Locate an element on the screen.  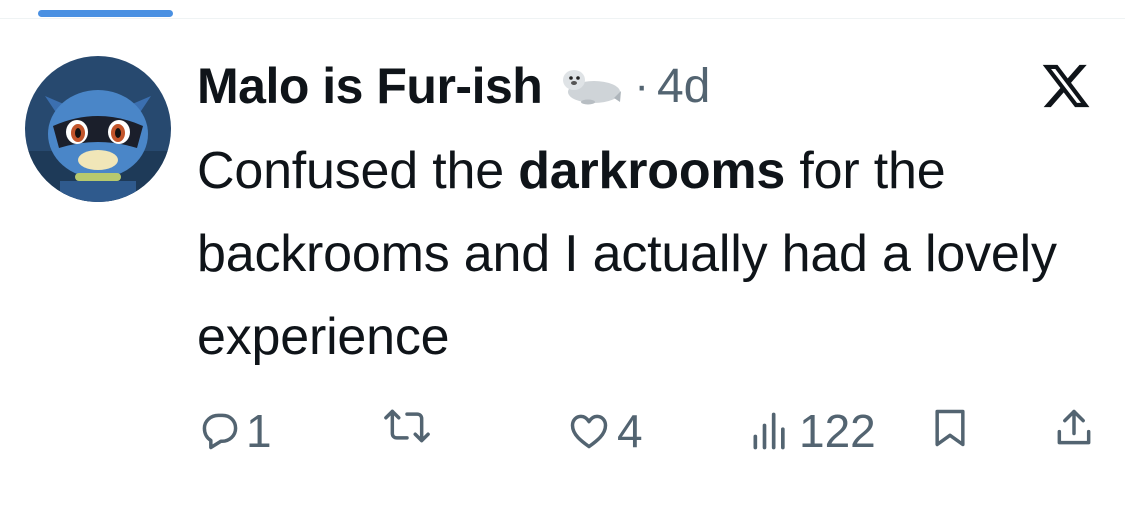
timestamp: 4d is located at coordinates (683, 86).